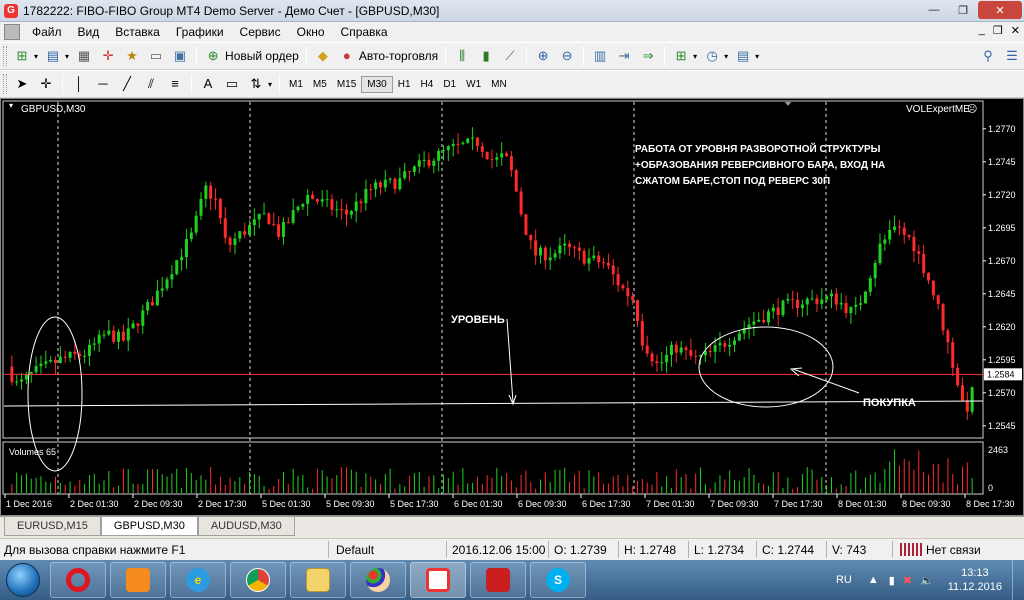 The image size is (1024, 600). What do you see at coordinates (648, 56) in the screenshot?
I see `autoscroll-button: ⇒` at bounding box center [648, 56].